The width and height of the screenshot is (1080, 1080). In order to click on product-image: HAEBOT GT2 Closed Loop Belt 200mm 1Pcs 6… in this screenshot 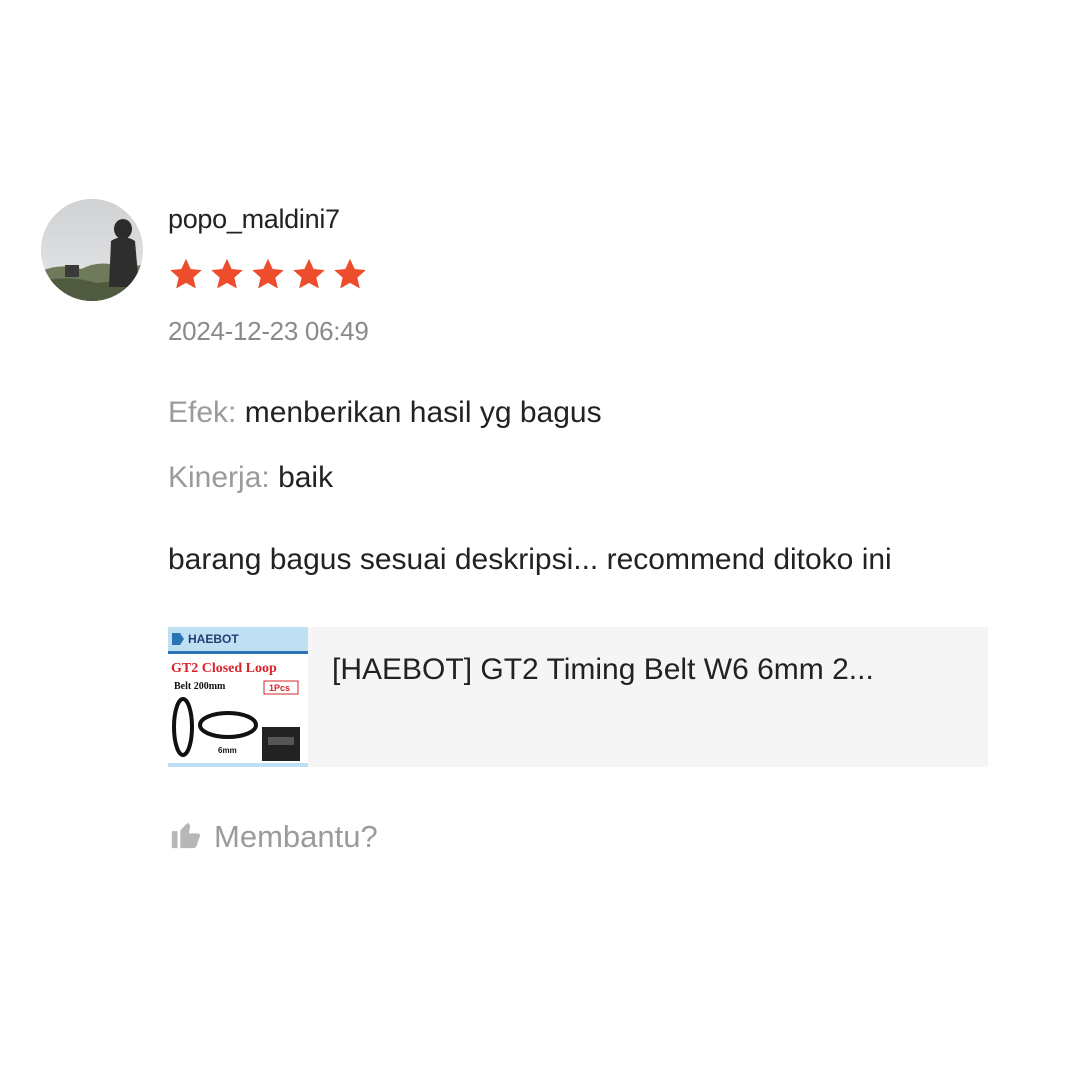, I will do `click(238, 697)`.